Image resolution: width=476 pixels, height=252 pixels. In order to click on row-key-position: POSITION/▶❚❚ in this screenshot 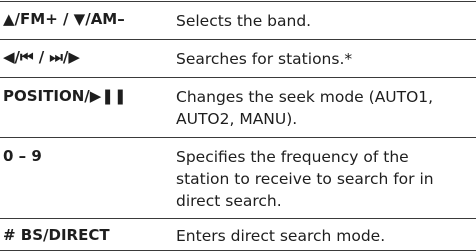, I will do `click(65, 96)`.